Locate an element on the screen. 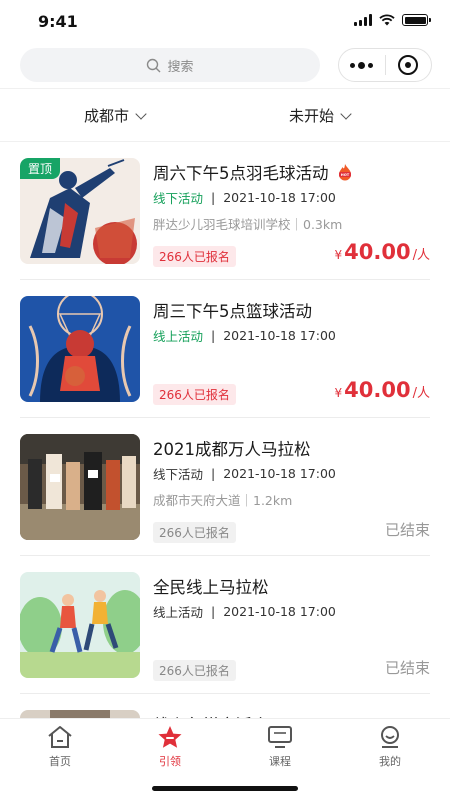  close-miniprogram-button is located at coordinates (409, 65).